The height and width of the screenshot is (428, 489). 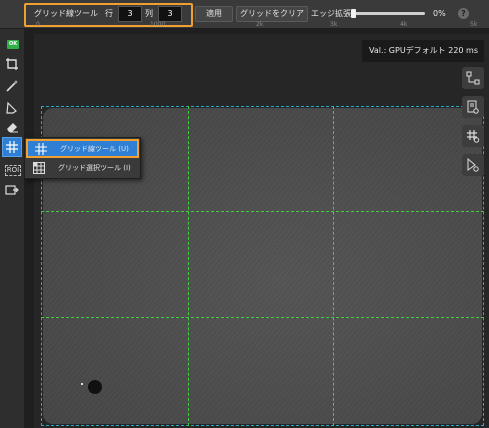 I want to click on roi-tool-button: ROI, so click(x=13, y=170).